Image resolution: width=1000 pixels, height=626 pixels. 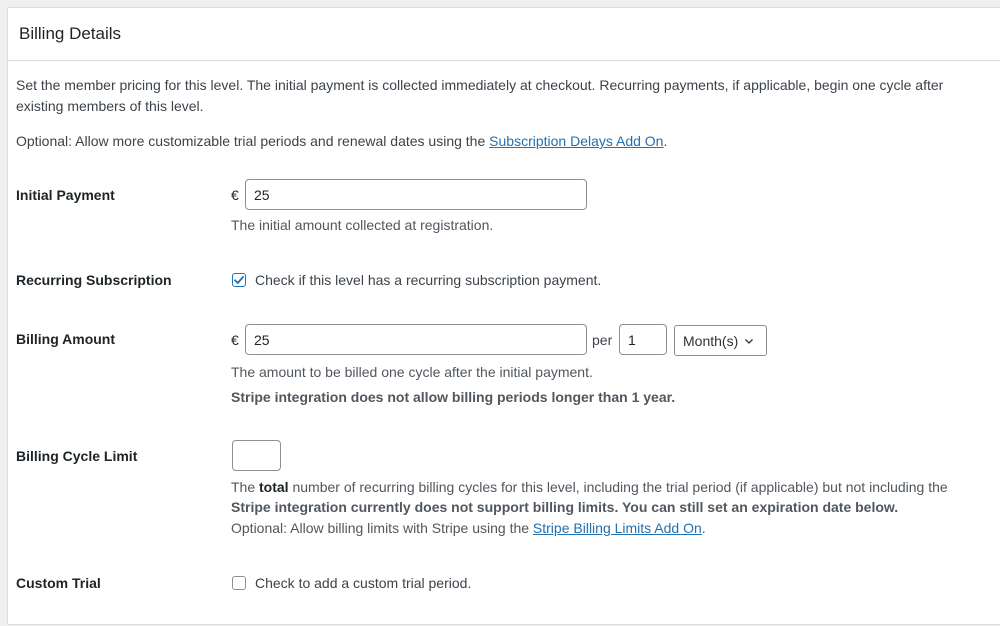 I want to click on billing-limits-optional-suffix: ., so click(x=703, y=528).